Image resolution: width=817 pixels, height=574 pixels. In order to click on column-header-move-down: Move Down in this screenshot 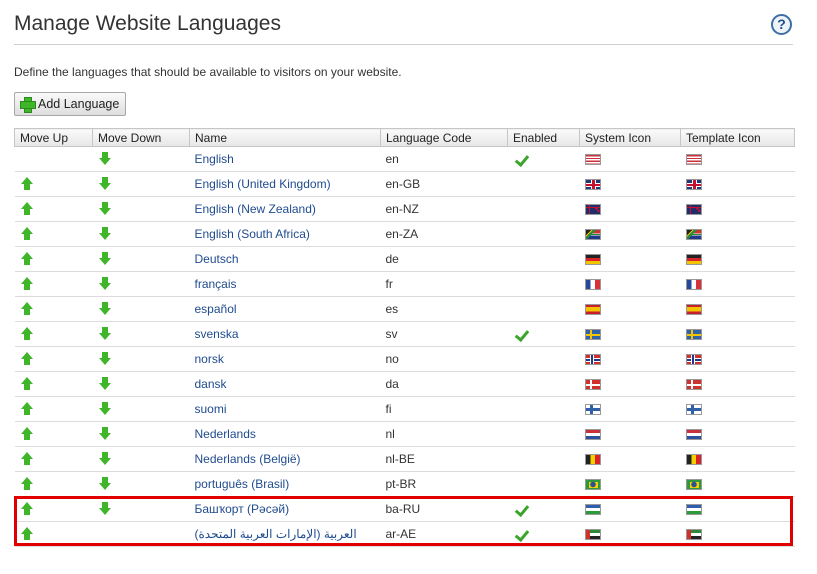, I will do `click(141, 137)`.